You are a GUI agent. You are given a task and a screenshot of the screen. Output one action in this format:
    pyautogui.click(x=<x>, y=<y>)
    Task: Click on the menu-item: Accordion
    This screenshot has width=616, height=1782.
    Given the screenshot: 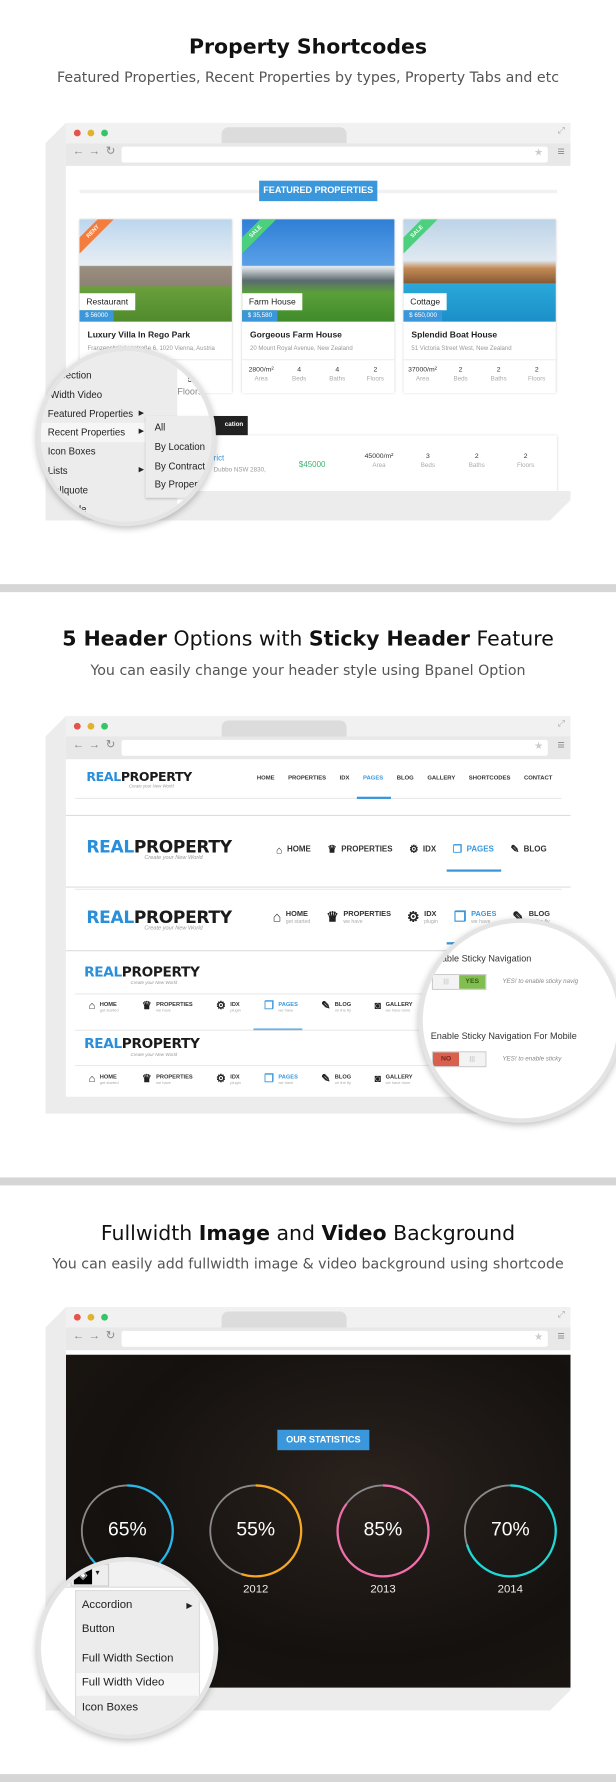 What is the action you would take?
    pyautogui.click(x=107, y=1605)
    